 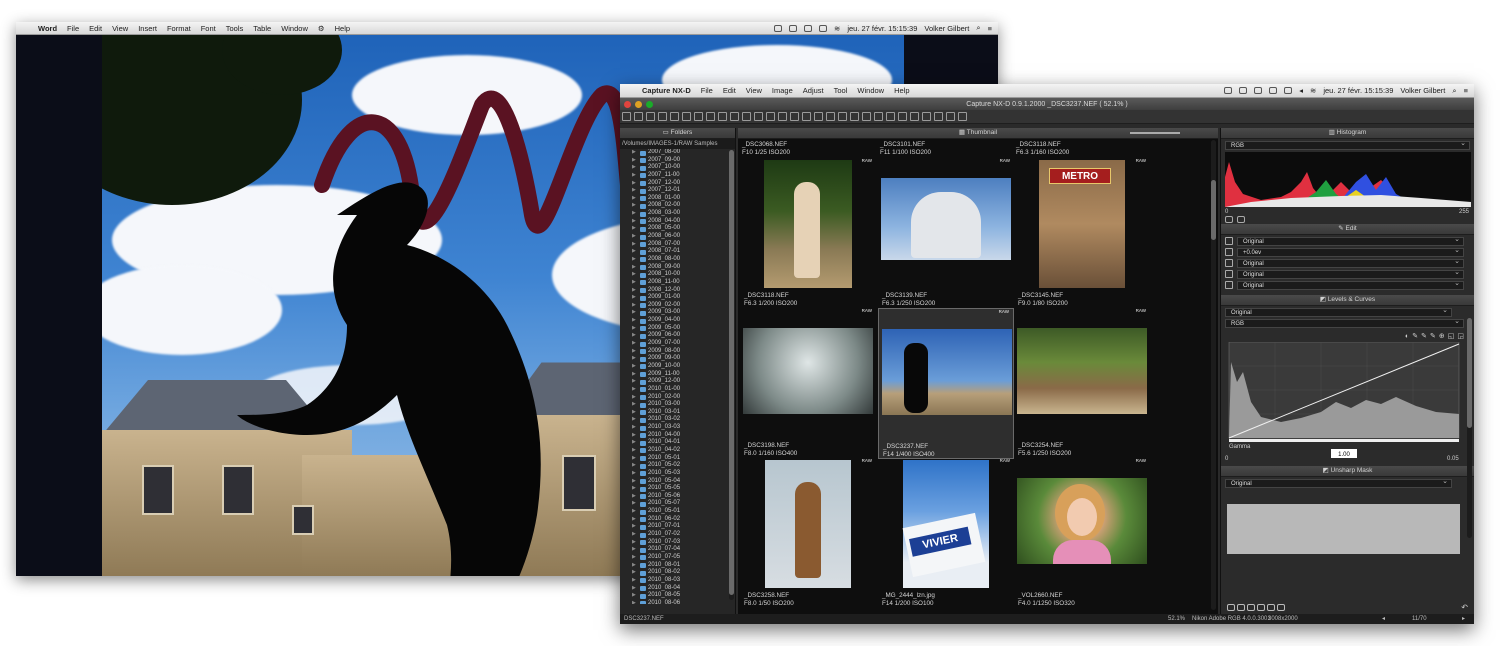 I want to click on straighten-tool-icon, so click(x=830, y=116).